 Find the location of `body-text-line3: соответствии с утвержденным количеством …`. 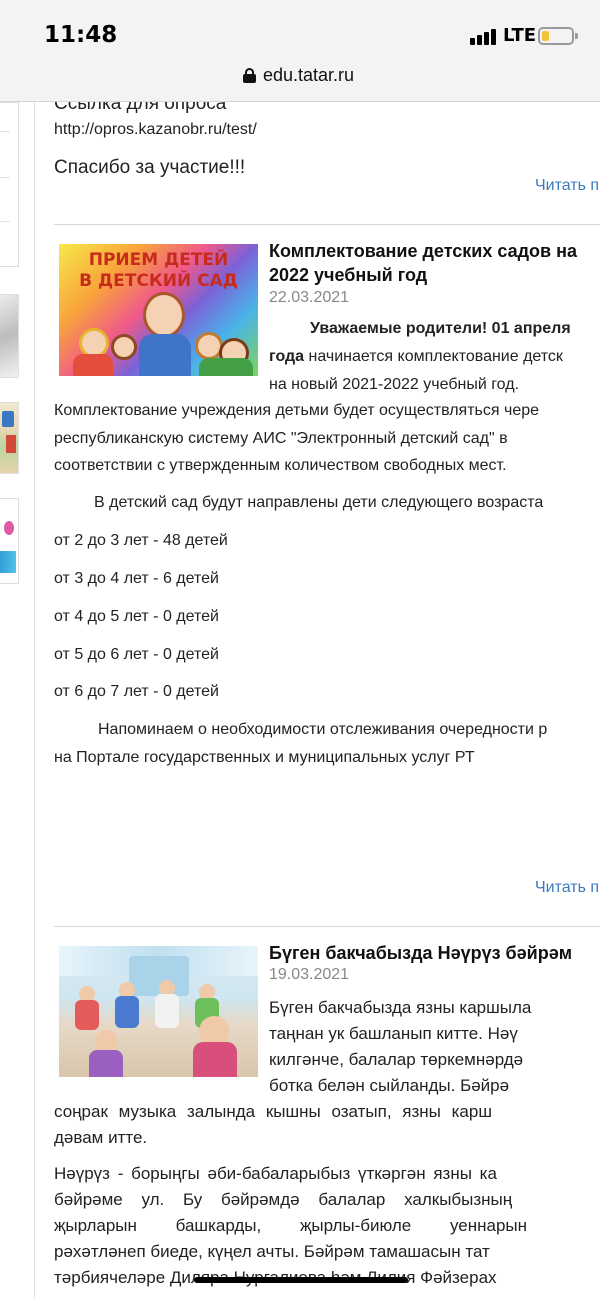

body-text-line3: соответствии с утвержденным количеством … is located at coordinates (280, 465).